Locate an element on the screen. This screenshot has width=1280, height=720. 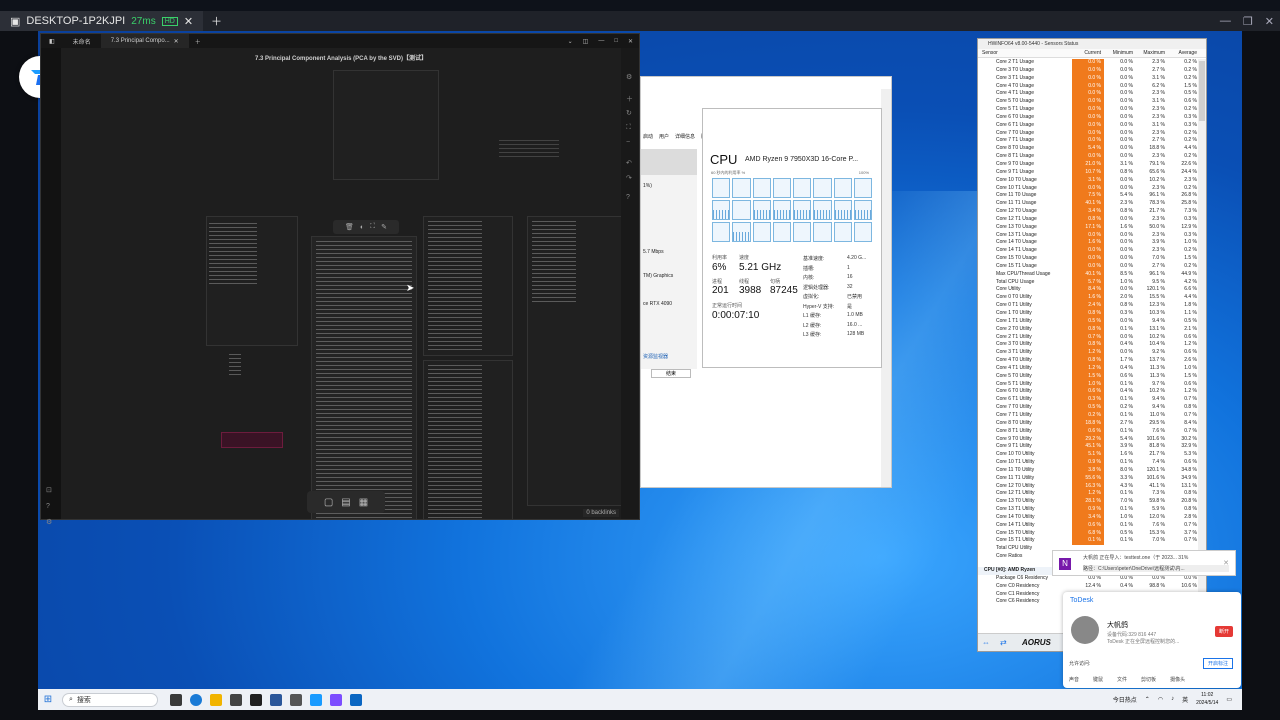
sensor-row: Core 8 T1 Usage 0.0 % 0.0 % 2.3 % 0.2 % is located at coordinates (1088, 157).